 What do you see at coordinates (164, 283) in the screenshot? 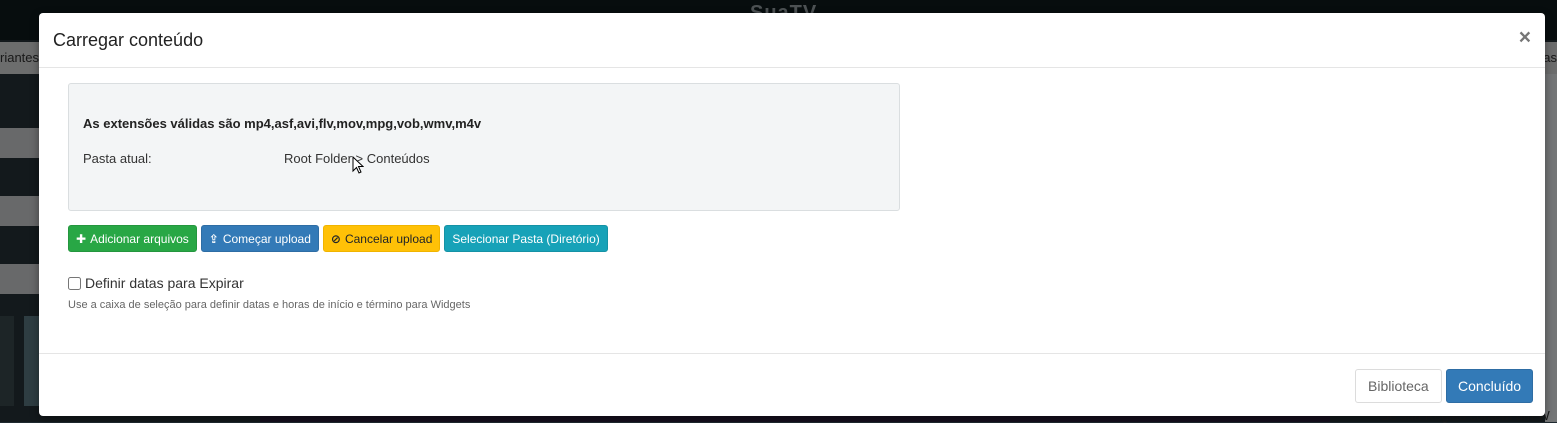
I see `expire-dates-label: Definir datas para Expirar` at bounding box center [164, 283].